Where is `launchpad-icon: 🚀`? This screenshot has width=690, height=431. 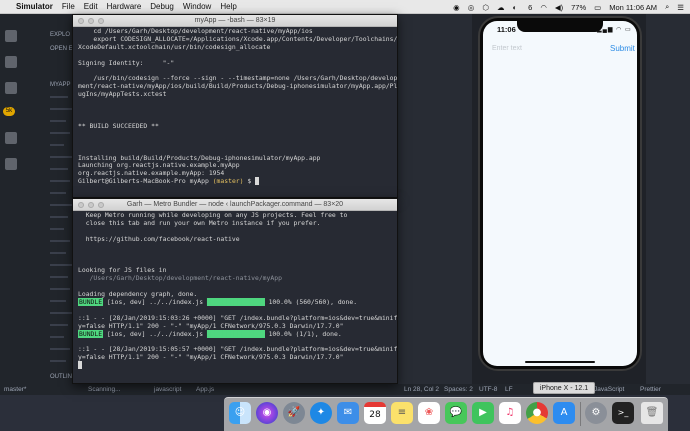
launchpad-icon: 🚀 is located at coordinates (294, 413).